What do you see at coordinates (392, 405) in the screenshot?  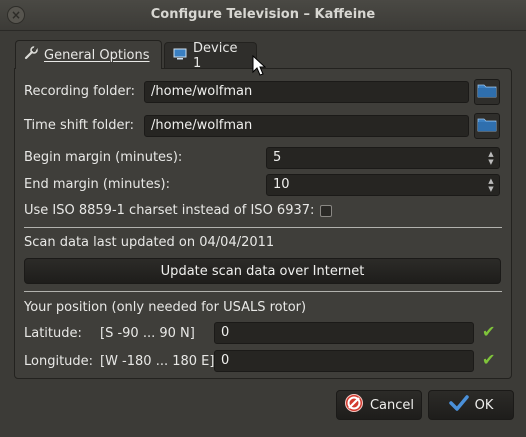 I see `cancel-button-label: Cancel` at bounding box center [392, 405].